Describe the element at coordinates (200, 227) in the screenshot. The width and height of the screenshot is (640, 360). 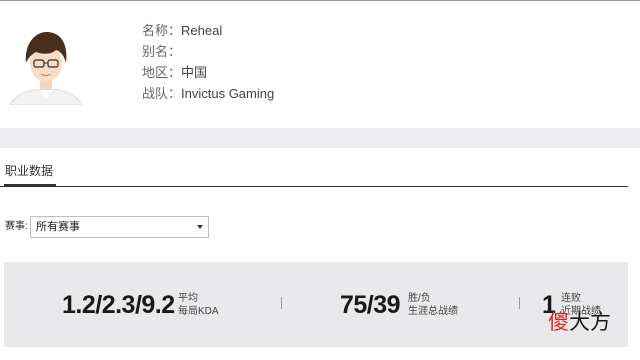
I see `caret-down-icon` at that location.